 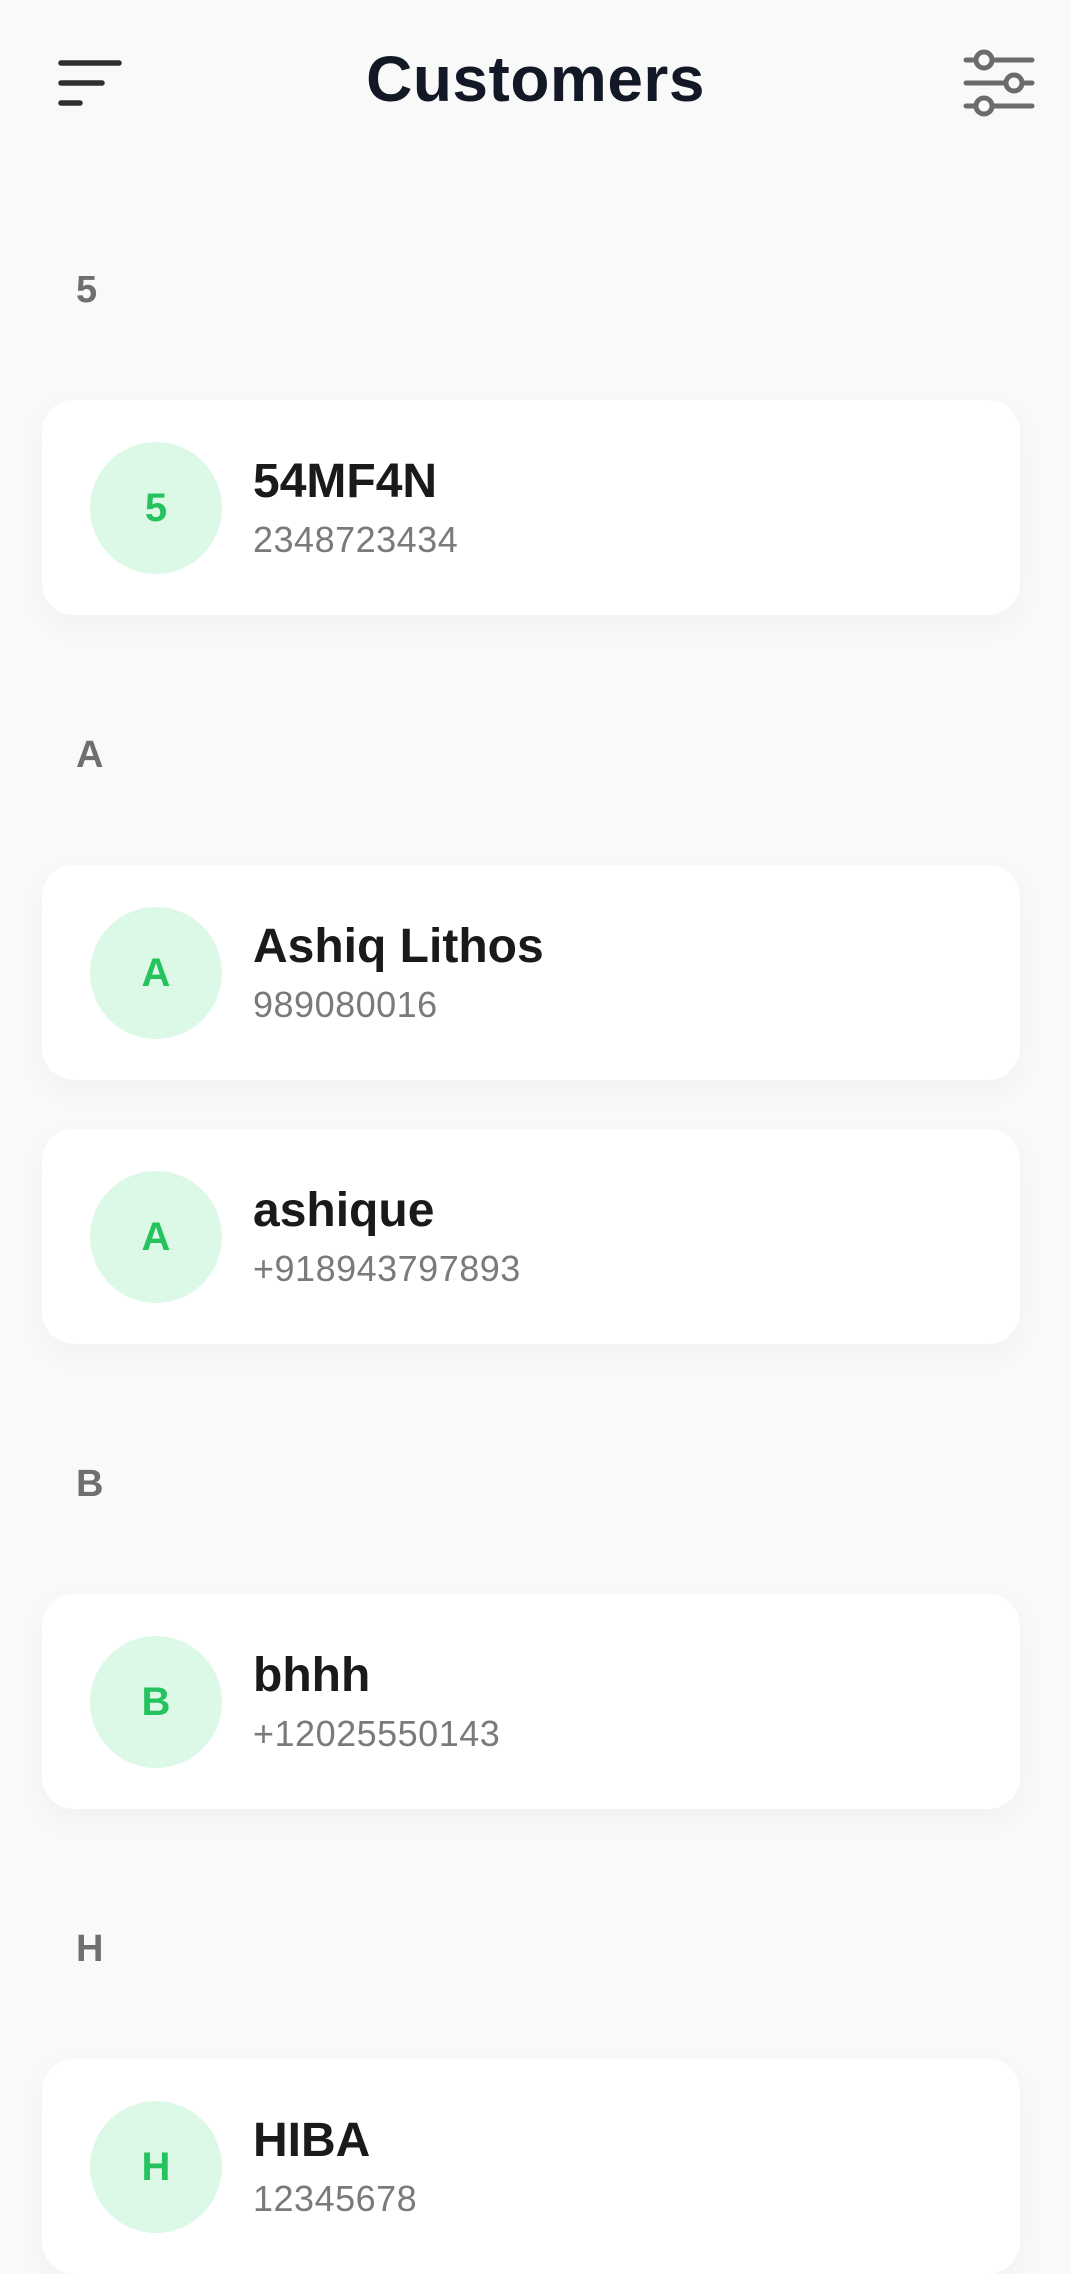 What do you see at coordinates (156, 2167) in the screenshot?
I see `avatar: H` at bounding box center [156, 2167].